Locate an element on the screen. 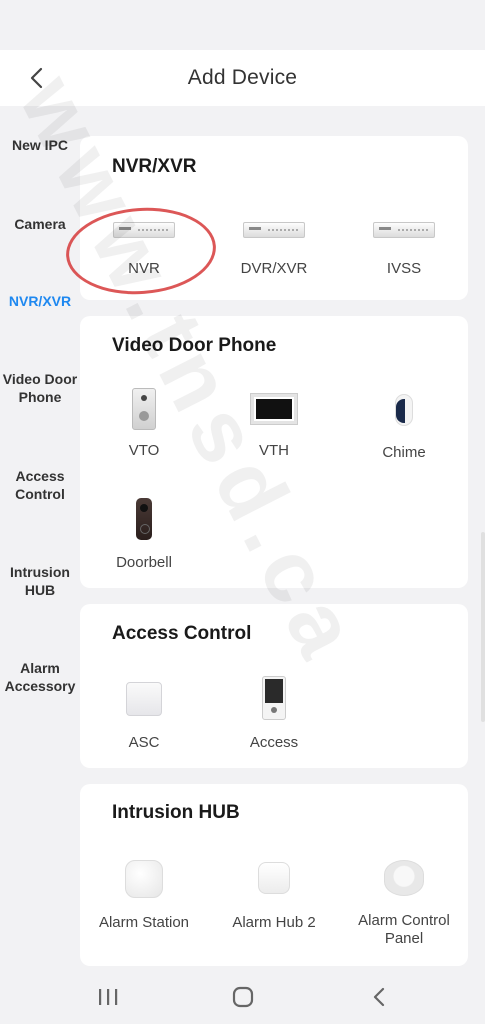  sidebar-item-alarm-accessory: Alarm Accessory is located at coordinates (40, 677).